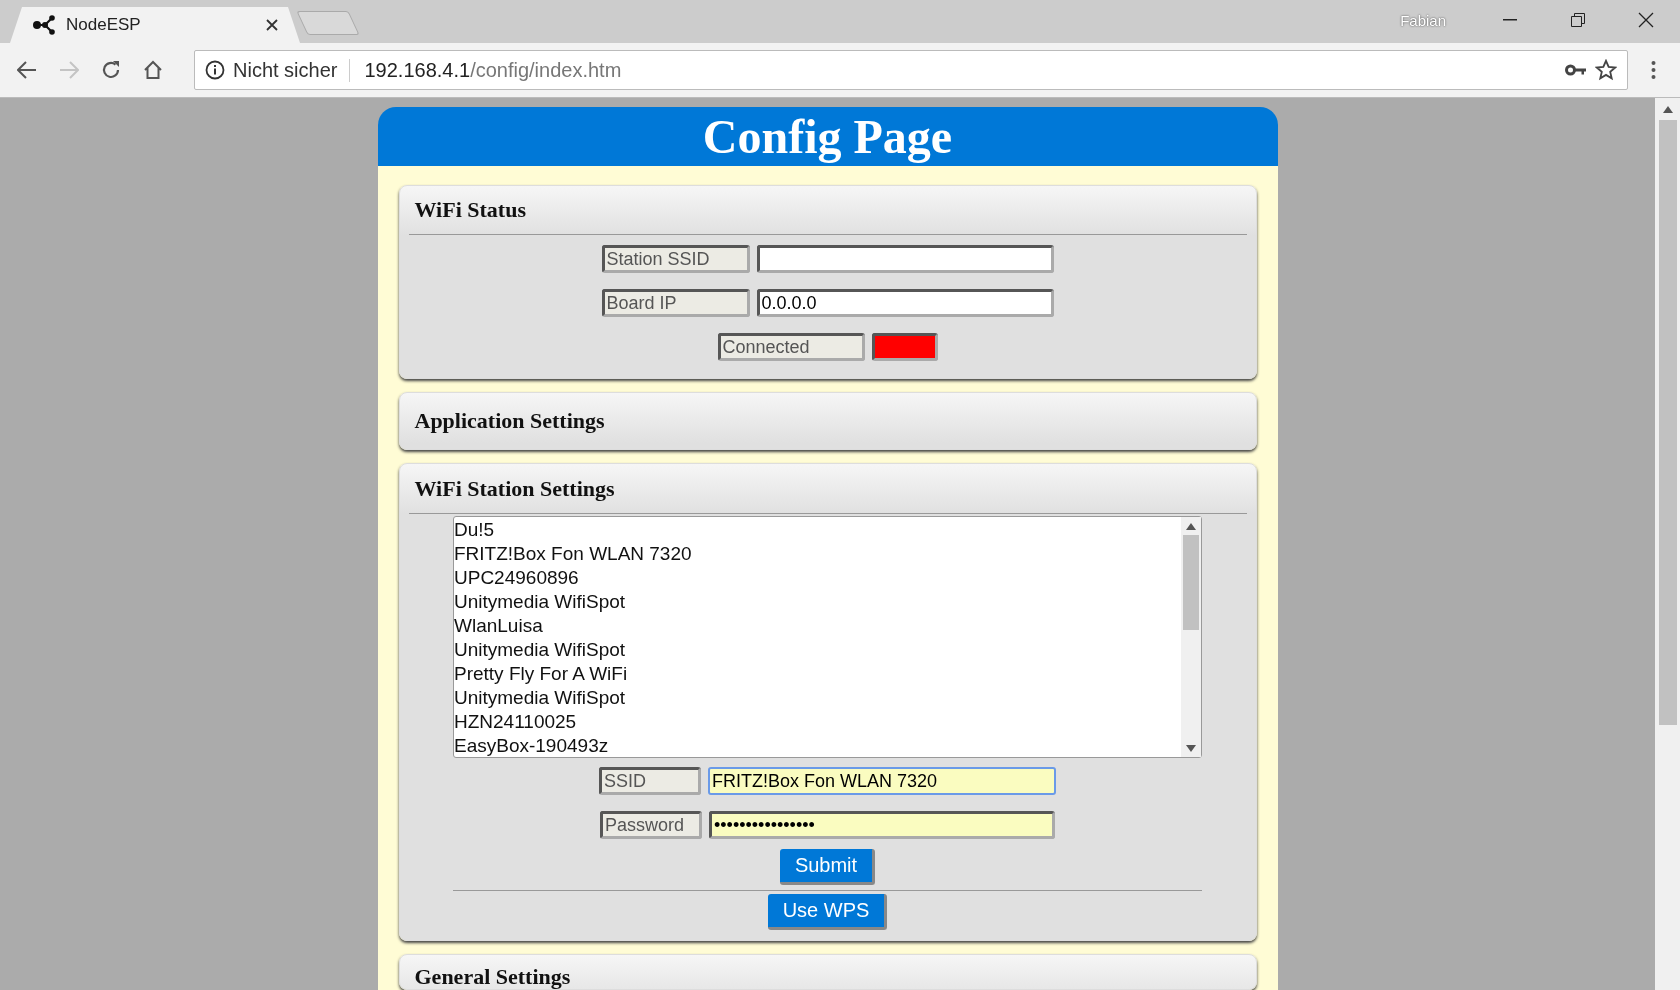  I want to click on network-item: Du!5, so click(817, 530).